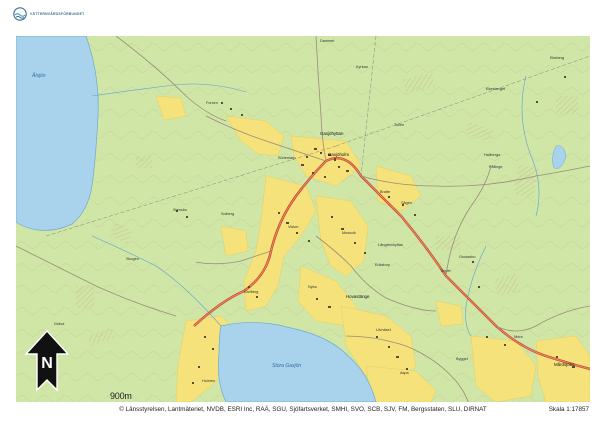 The image size is (605, 428). I want to click on place-label-tullen: Tullen, so click(399, 125).